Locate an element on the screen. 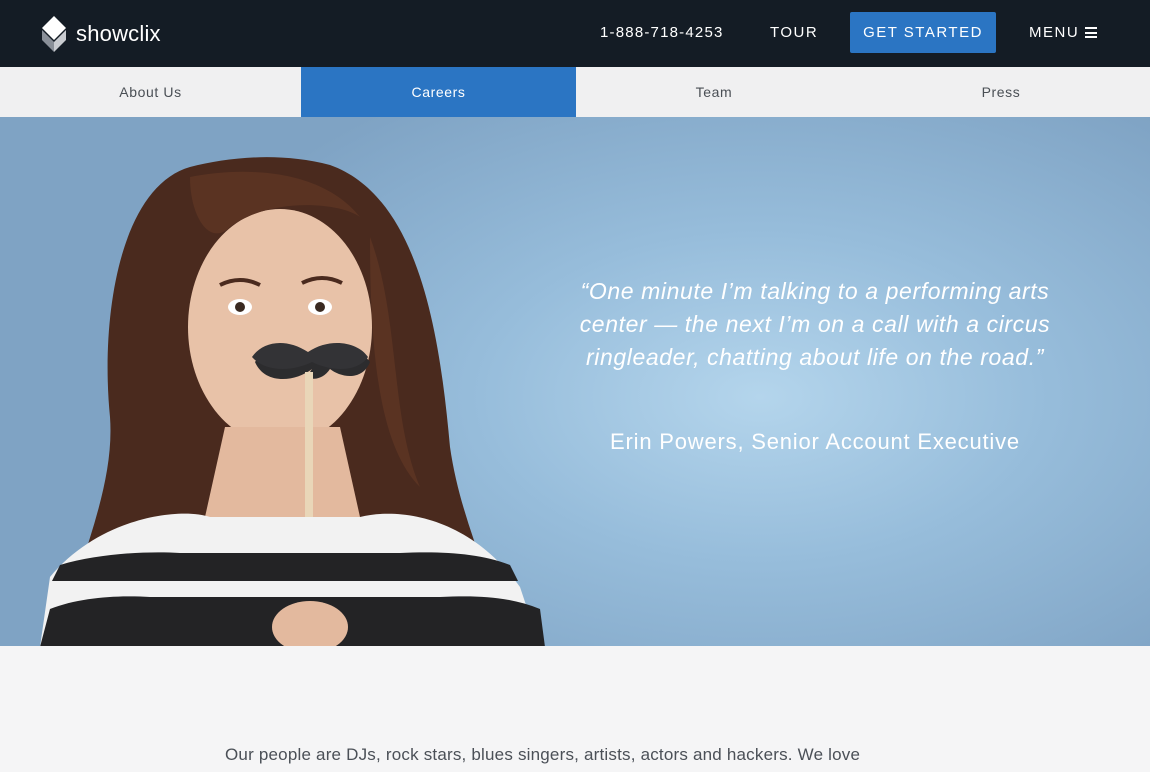 This screenshot has width=1150, height=772. logo-wordmark-light: show is located at coordinates (102, 33).